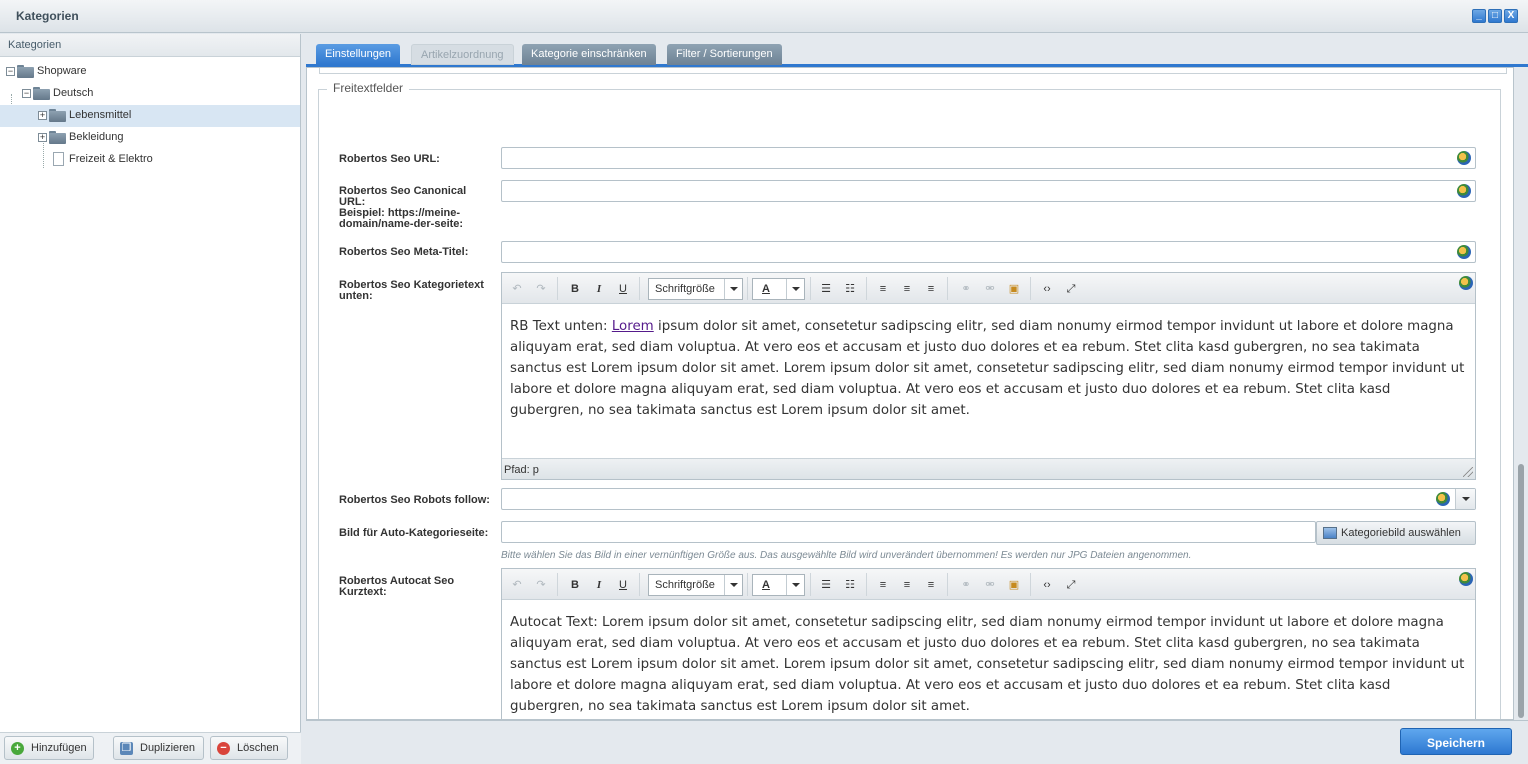 Image resolution: width=1528 pixels, height=764 pixels. What do you see at coordinates (150, 116) in the screenshot?
I see `tree-node-lebensmittel: + Lebensmittel` at bounding box center [150, 116].